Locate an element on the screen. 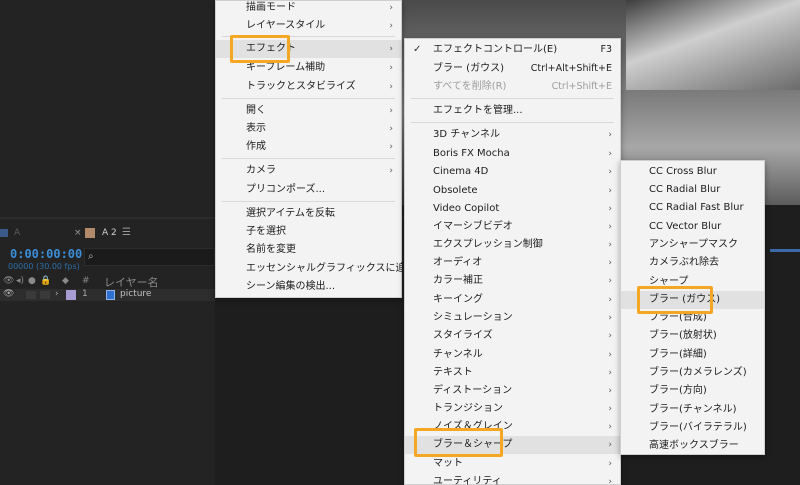 The height and width of the screenshot is (485, 800). menu-item-effect-controls: ✓ エフェクトコントロール(E) F3 is located at coordinates (512, 50).